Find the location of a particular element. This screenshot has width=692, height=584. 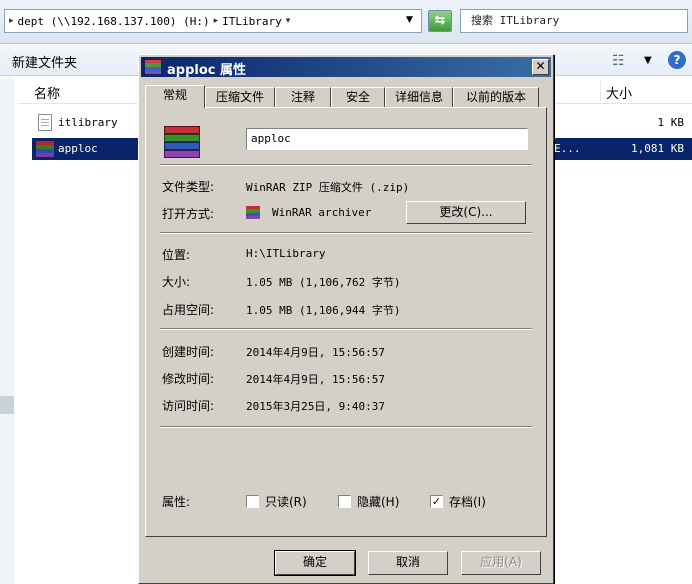

modified-label: 修改时间: is located at coordinates (188, 379).